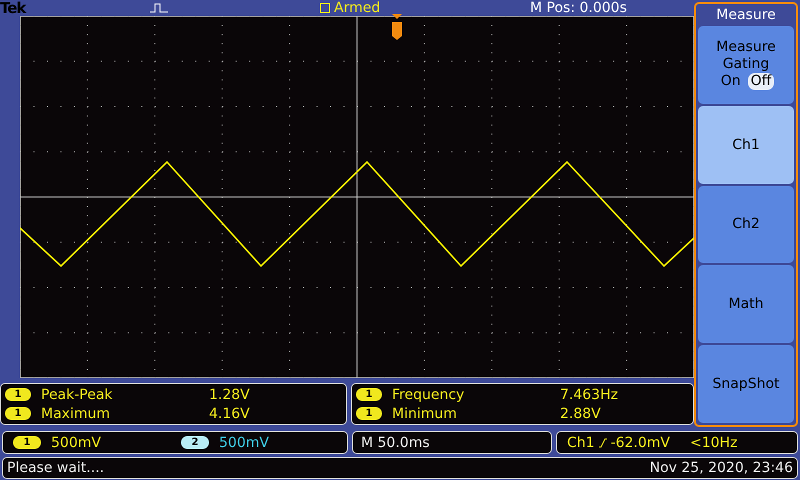 This screenshot has height=480, width=800. What do you see at coordinates (761, 81) in the screenshot?
I see `toggle-option: Off` at bounding box center [761, 81].